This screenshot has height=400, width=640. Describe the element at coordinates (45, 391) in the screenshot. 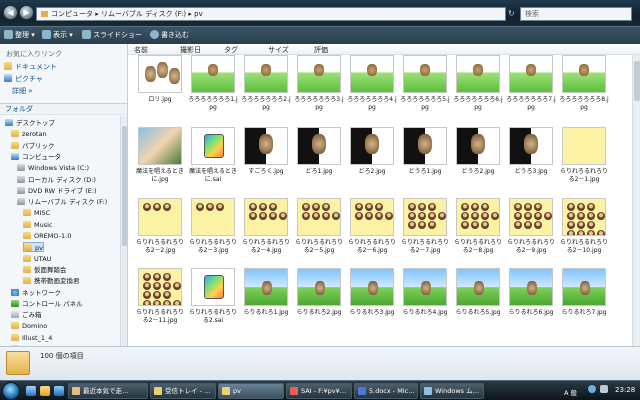

I see `explorer-icon` at that location.